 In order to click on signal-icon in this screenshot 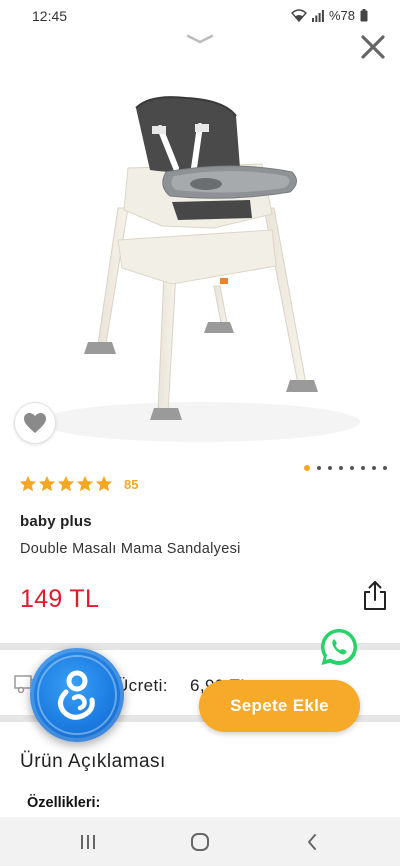, I will do `click(317, 15)`.